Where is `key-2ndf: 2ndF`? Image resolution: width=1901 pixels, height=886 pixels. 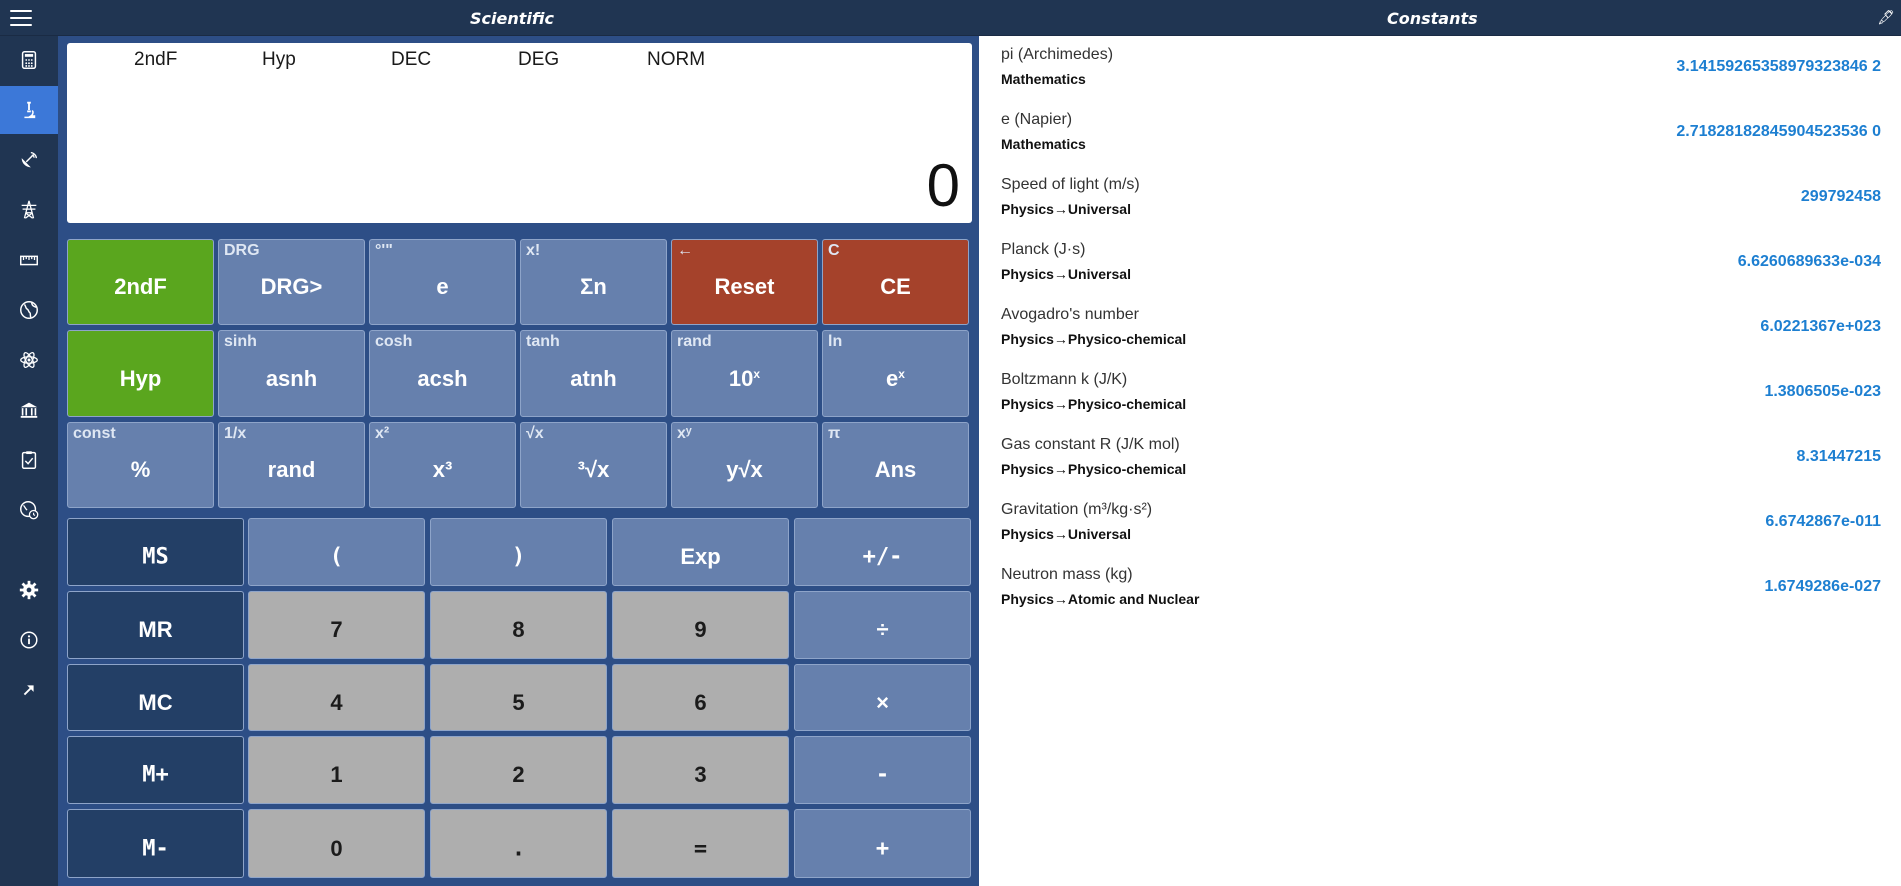
key-2ndf: 2ndF is located at coordinates (140, 282).